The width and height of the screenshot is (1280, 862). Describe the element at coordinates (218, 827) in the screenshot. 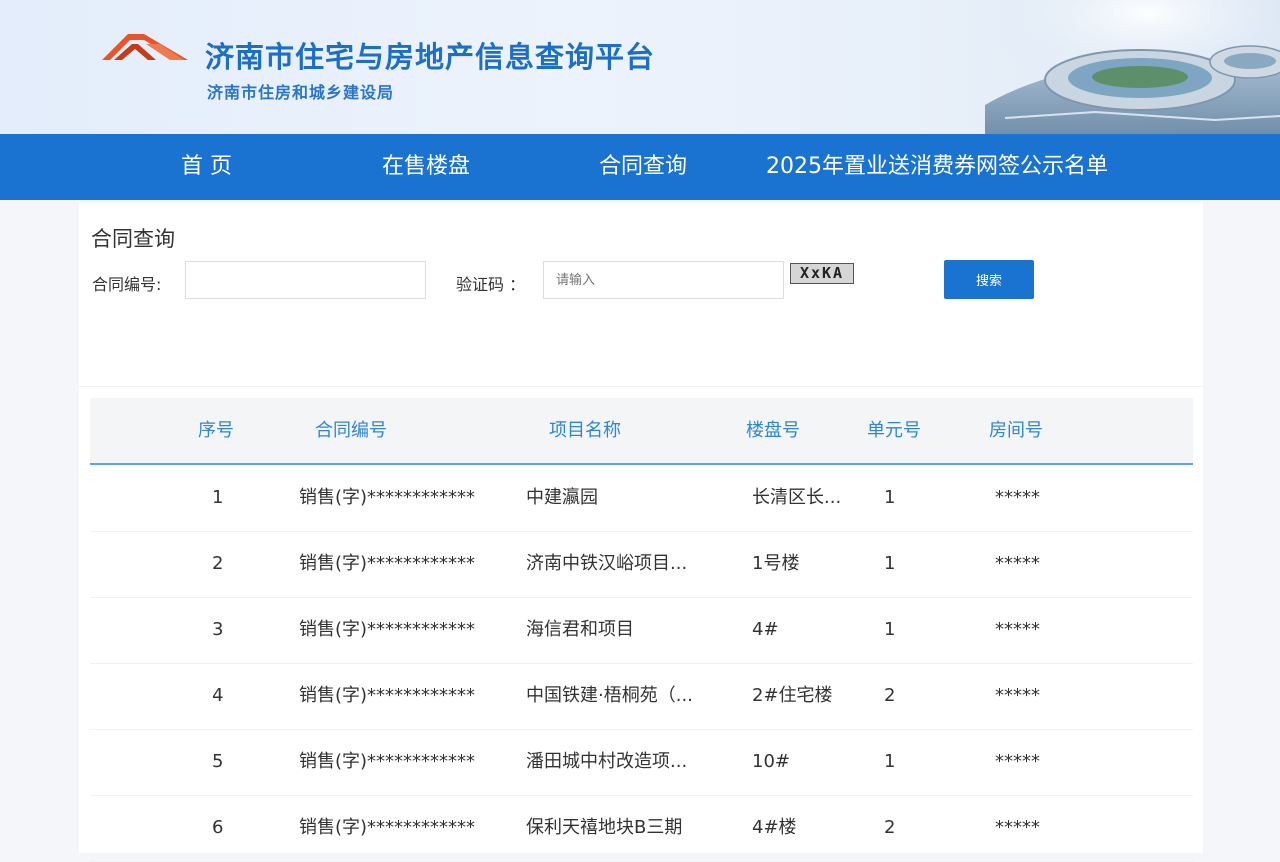

I see `cell-index: 6` at that location.